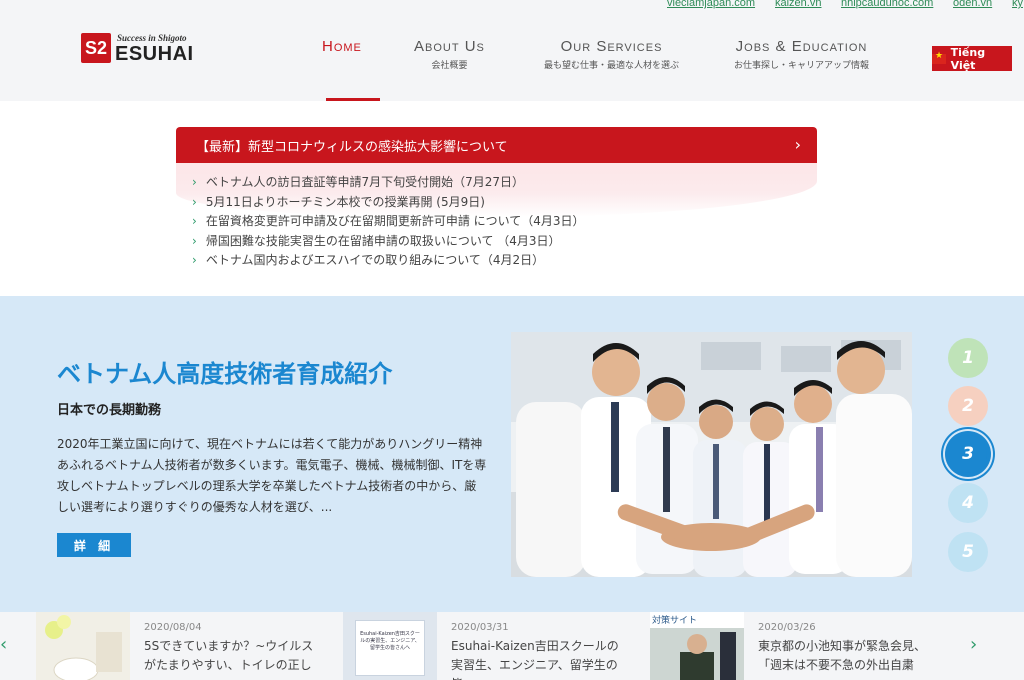  What do you see at coordinates (383, 240) in the screenshot?
I see `news-item-text: 帰国困難な技能実習生の在留諸申請の取扱いについて （4月3日）` at bounding box center [383, 240].